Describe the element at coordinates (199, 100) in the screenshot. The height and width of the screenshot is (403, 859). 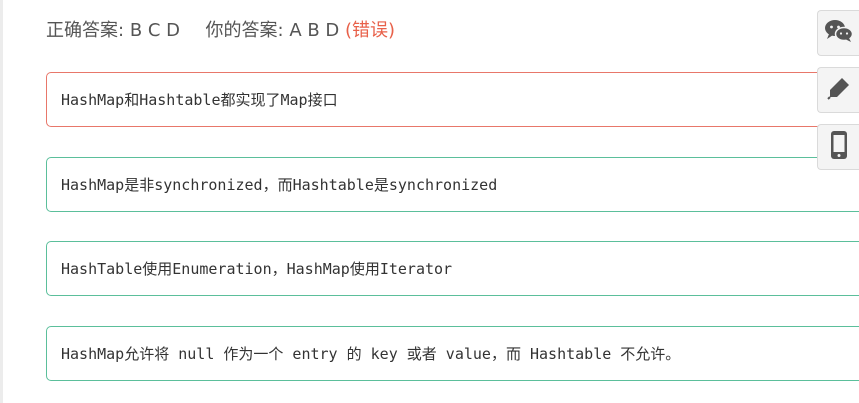
I see `option-a-text: HashMap和Hashtable都实现了Map接口` at that location.